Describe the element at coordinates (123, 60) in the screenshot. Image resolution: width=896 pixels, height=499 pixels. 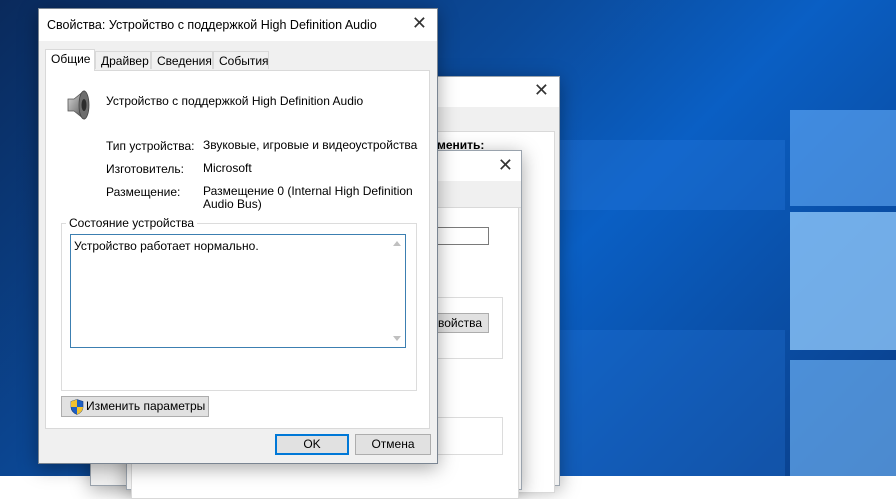
I see `tab-driver: Драйвер` at that location.